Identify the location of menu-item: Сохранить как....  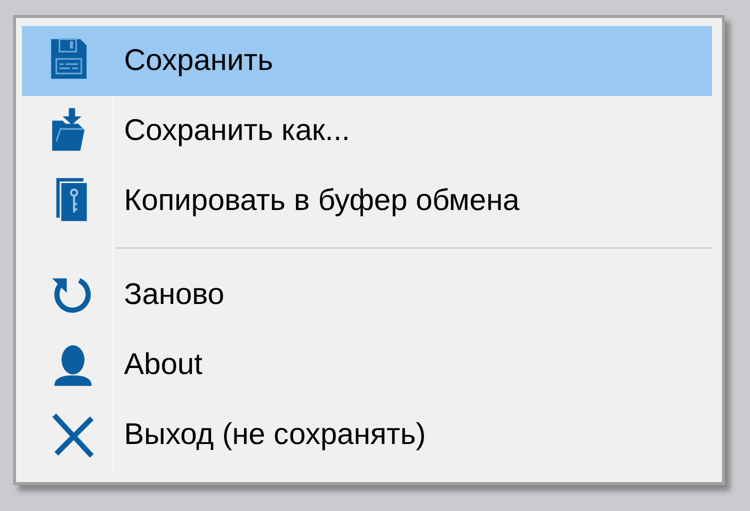
(367, 131).